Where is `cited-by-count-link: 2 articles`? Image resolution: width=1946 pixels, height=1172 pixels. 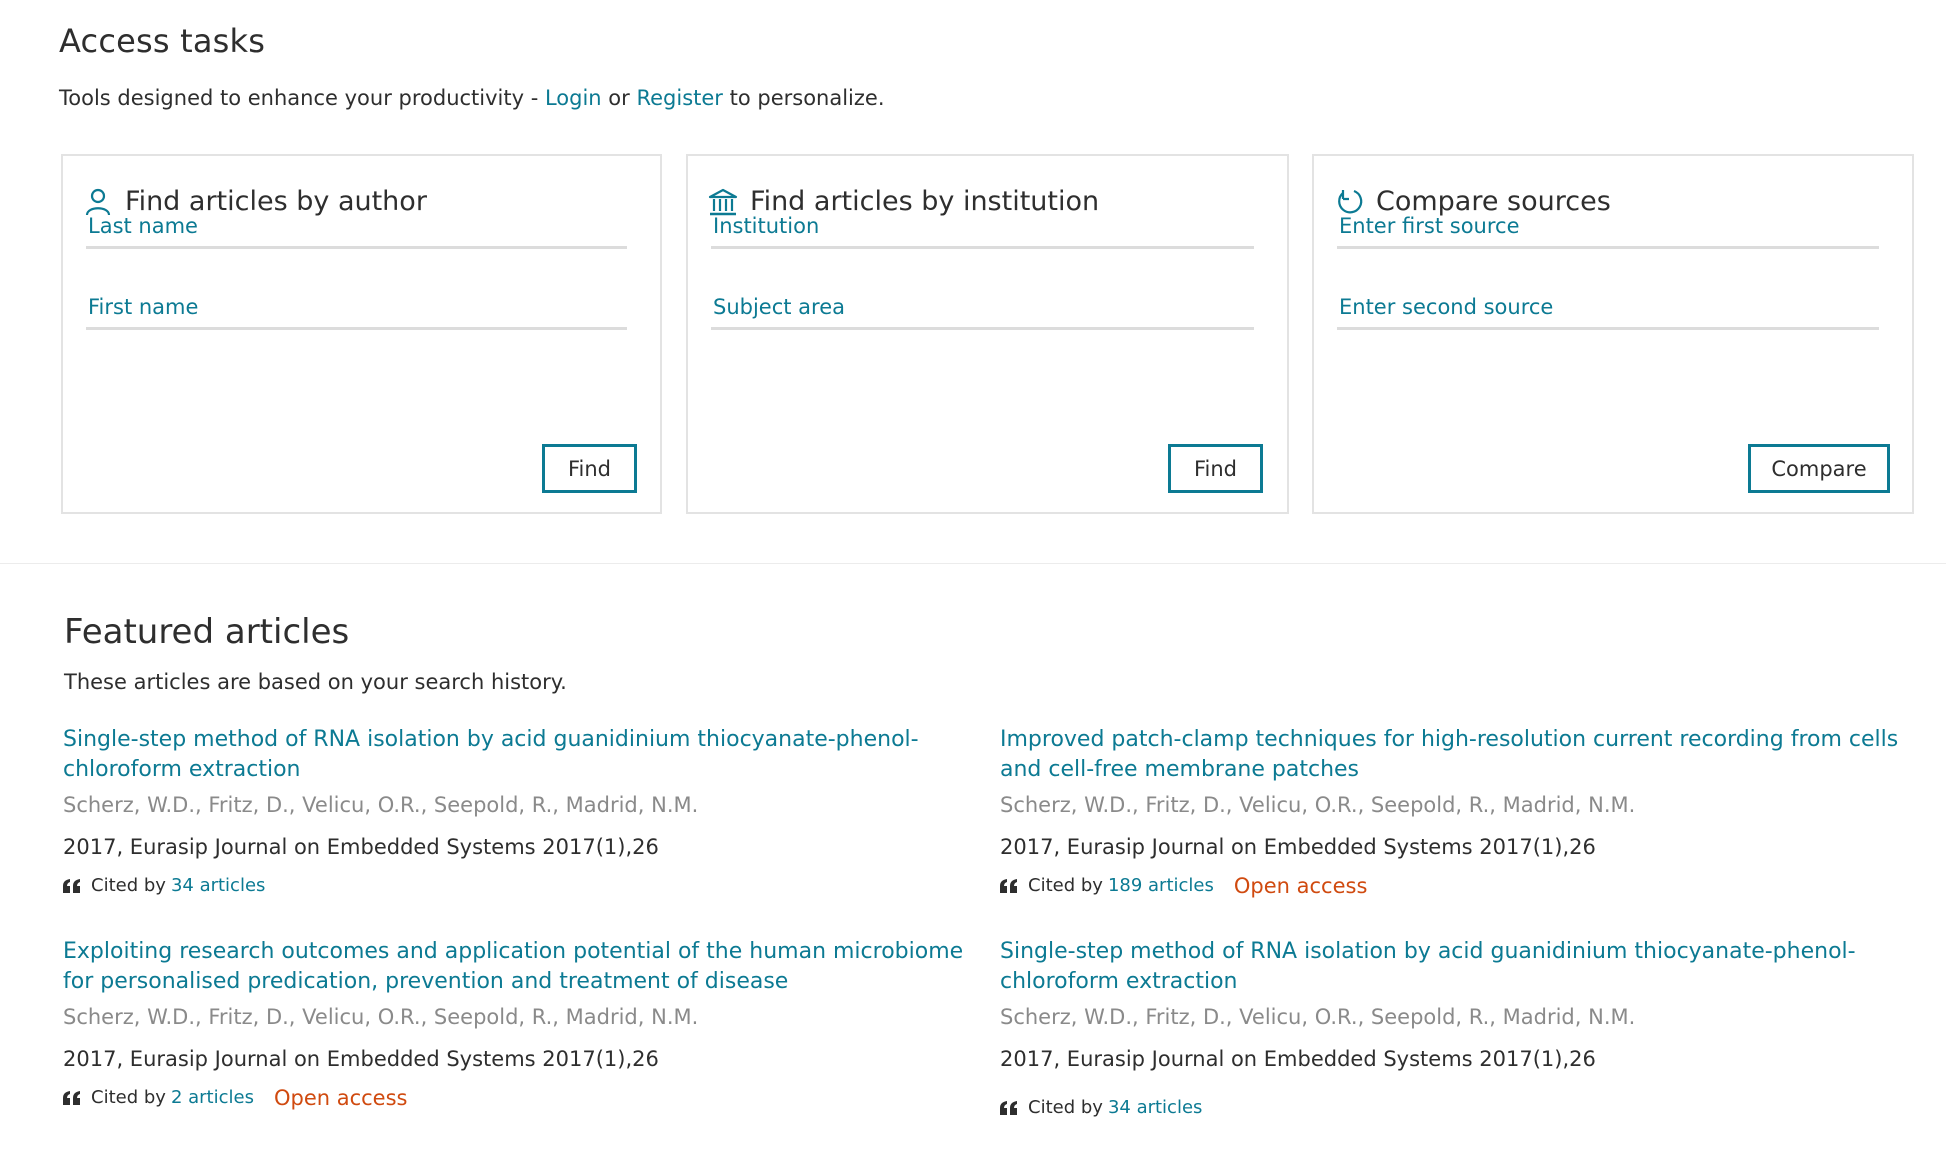 cited-by-count-link: 2 articles is located at coordinates (212, 1098).